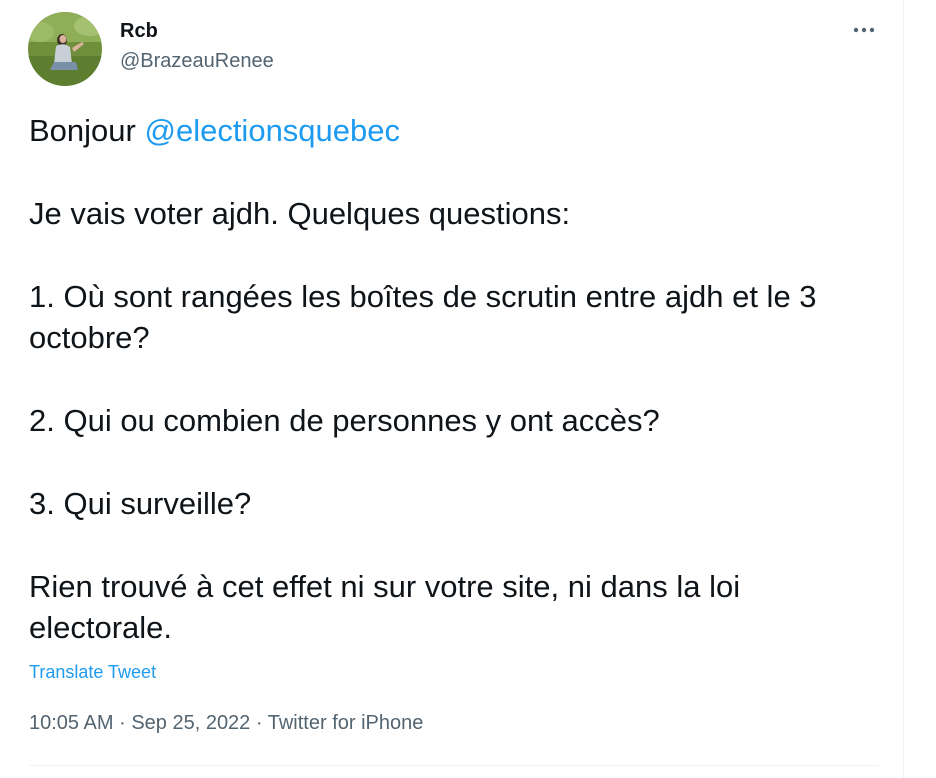 The image size is (936, 778). What do you see at coordinates (459, 130) in the screenshot?
I see `tweet-paragraph-greeting: Bonjour @electionsquebec` at bounding box center [459, 130].